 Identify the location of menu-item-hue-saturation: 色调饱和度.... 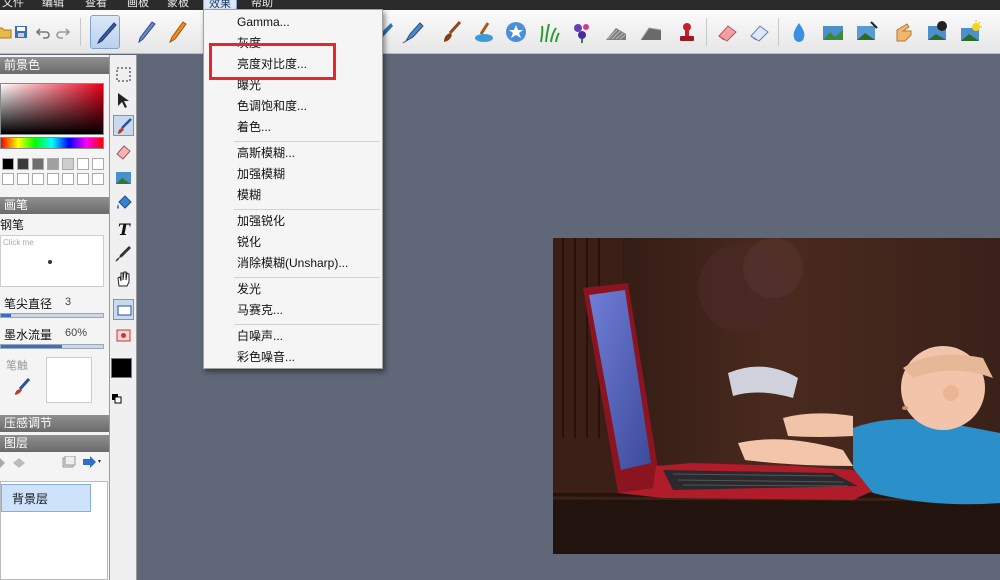
(293, 106).